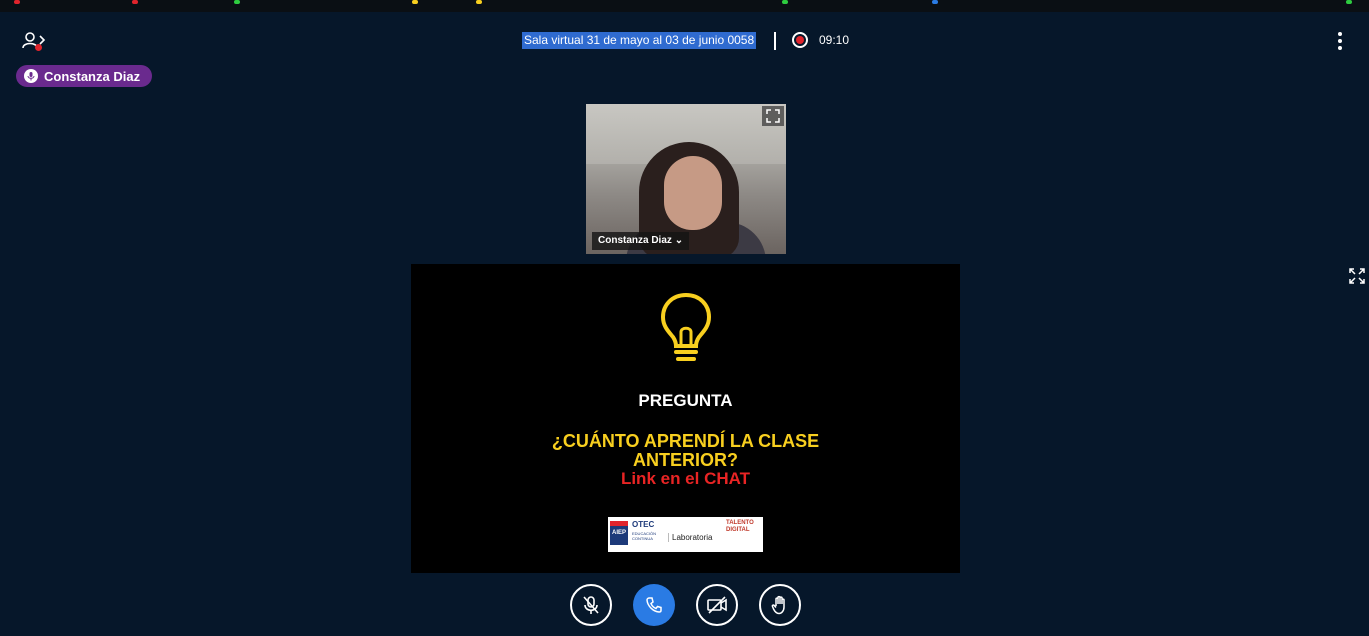  Describe the element at coordinates (643, 524) in the screenshot. I see `otec-logo: OTEC` at that location.